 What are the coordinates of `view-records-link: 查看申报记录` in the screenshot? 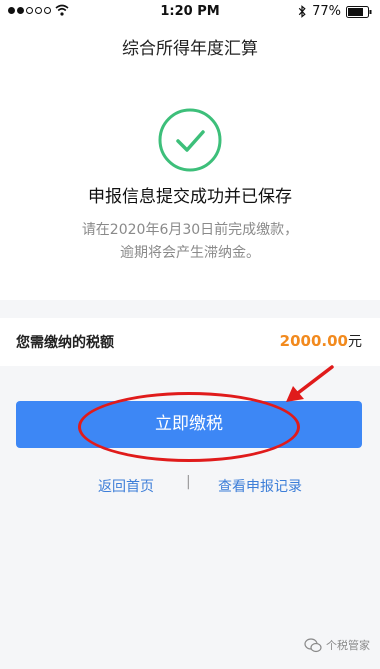 It's located at (260, 486).